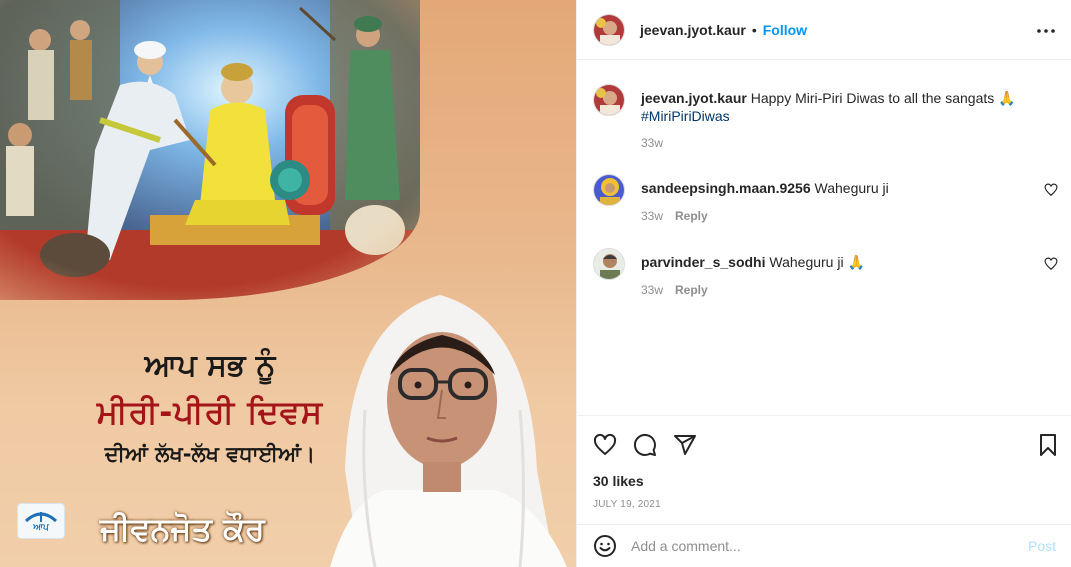 This screenshot has width=1071, height=567. What do you see at coordinates (1046, 31) in the screenshot?
I see `more-options-icon` at bounding box center [1046, 31].